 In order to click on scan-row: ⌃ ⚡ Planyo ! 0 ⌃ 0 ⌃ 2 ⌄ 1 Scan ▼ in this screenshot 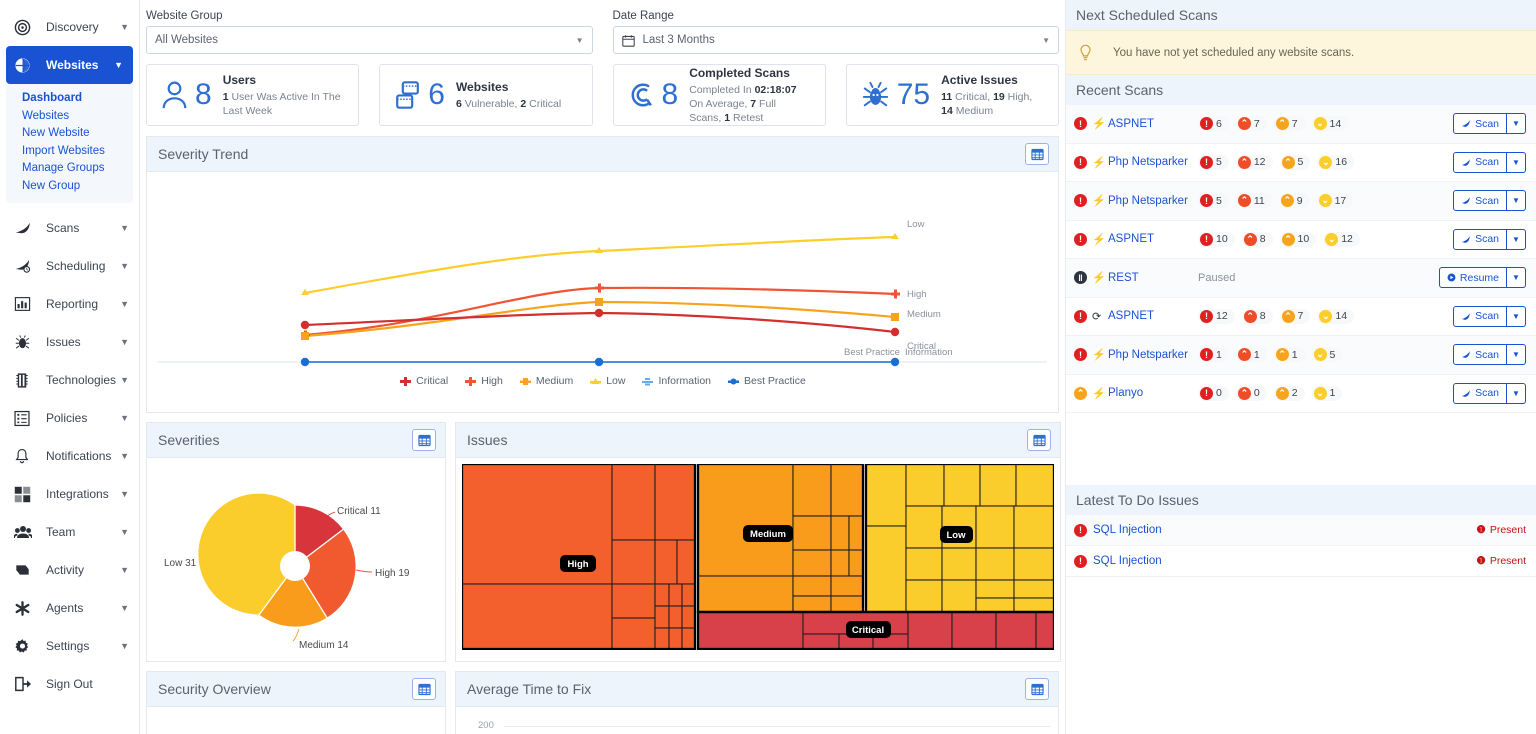, I will do `click(1301, 394)`.